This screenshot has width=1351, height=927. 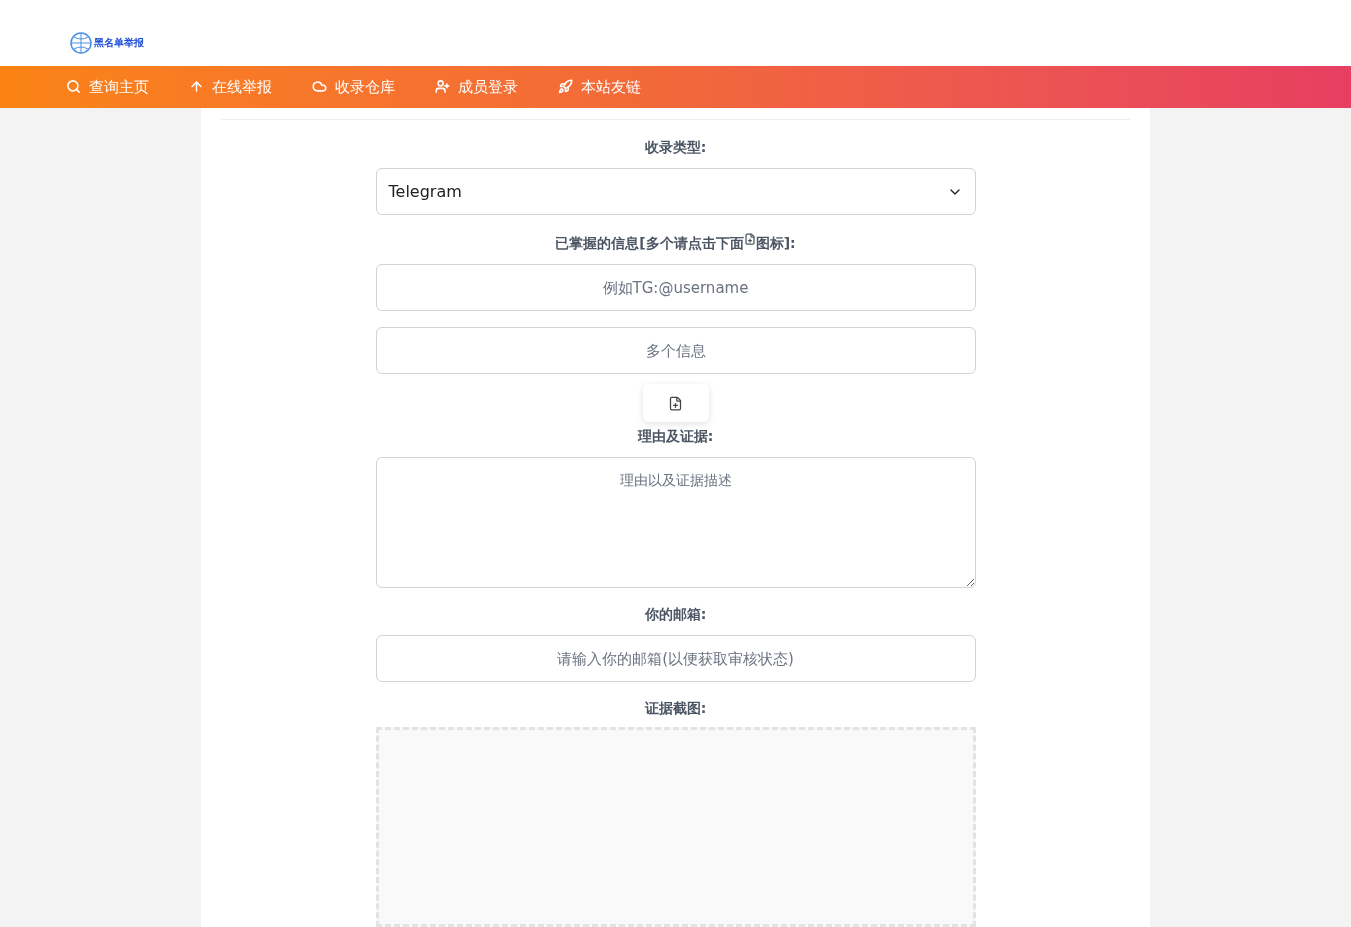 I want to click on nav-link: 本站友链, so click(x=599, y=87).